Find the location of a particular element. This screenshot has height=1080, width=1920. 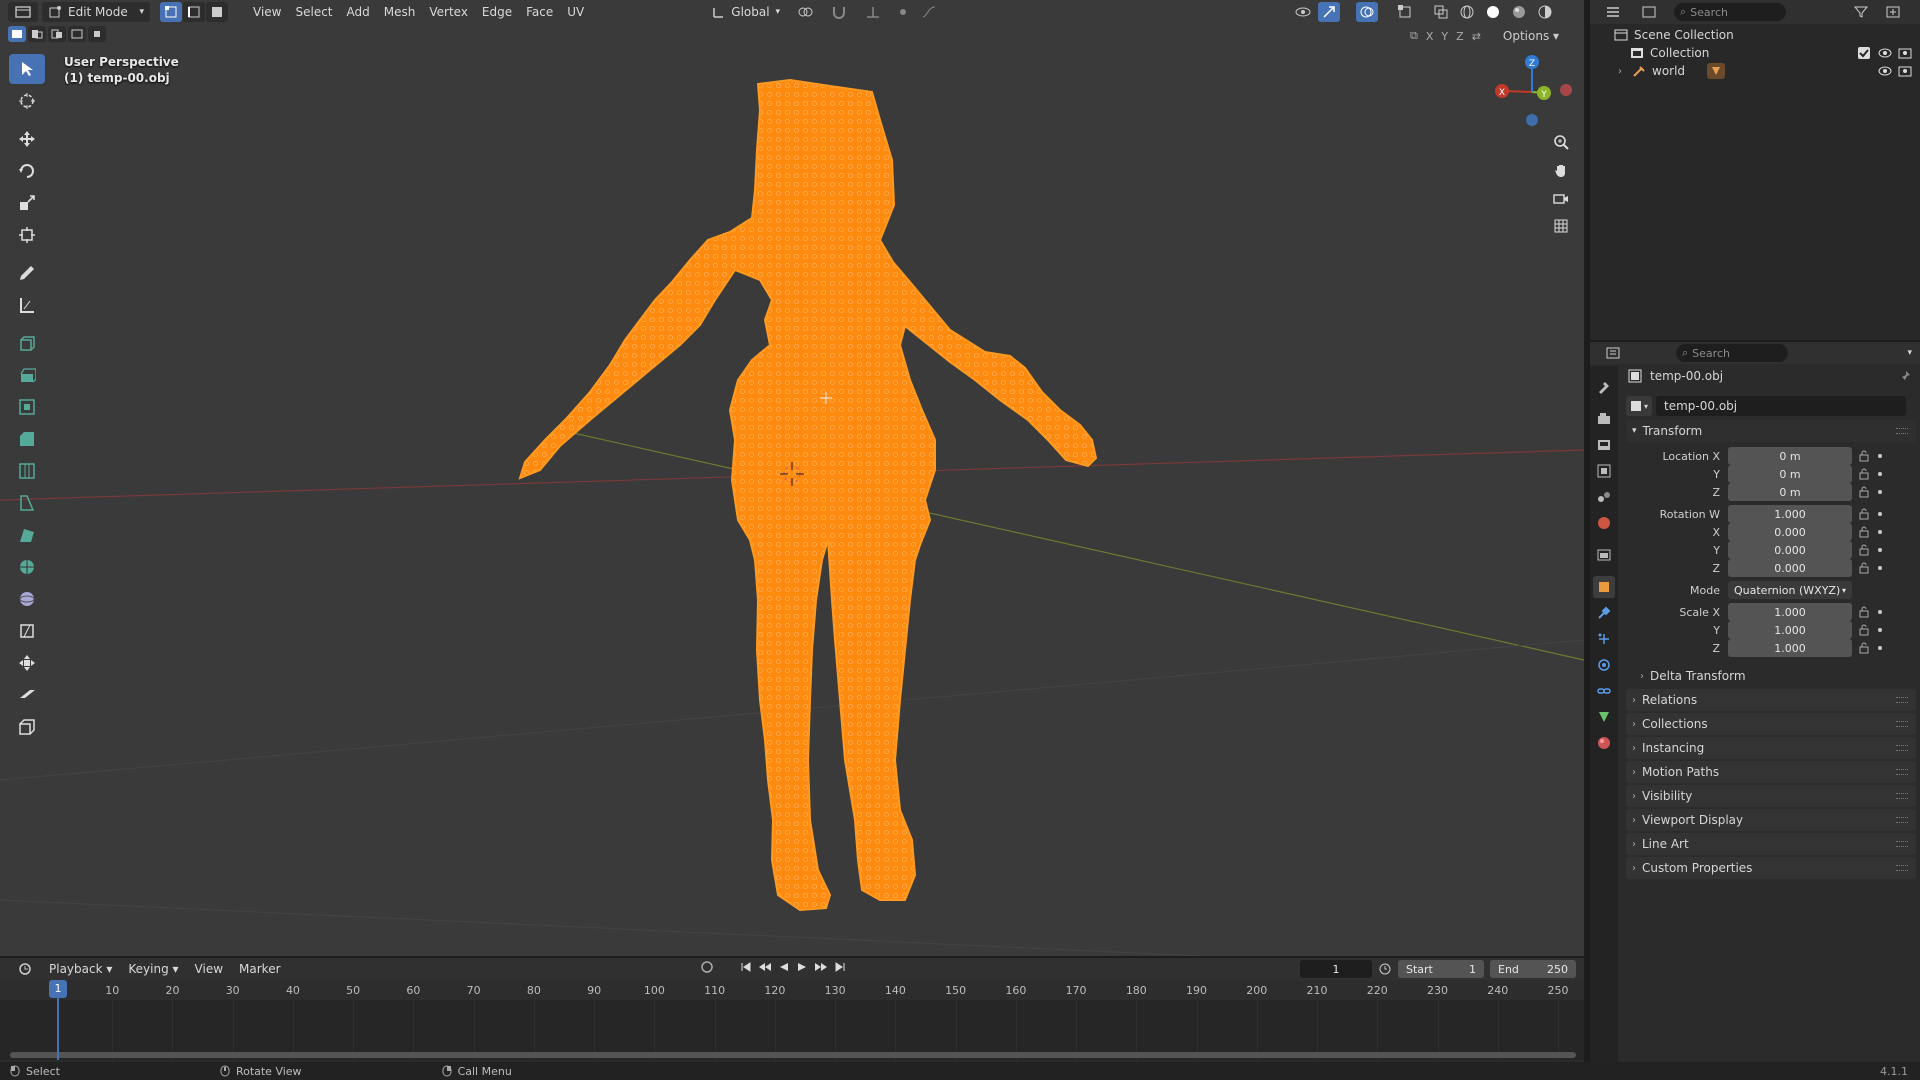

gizmo-toggle-icon is located at coordinates (1329, 12).